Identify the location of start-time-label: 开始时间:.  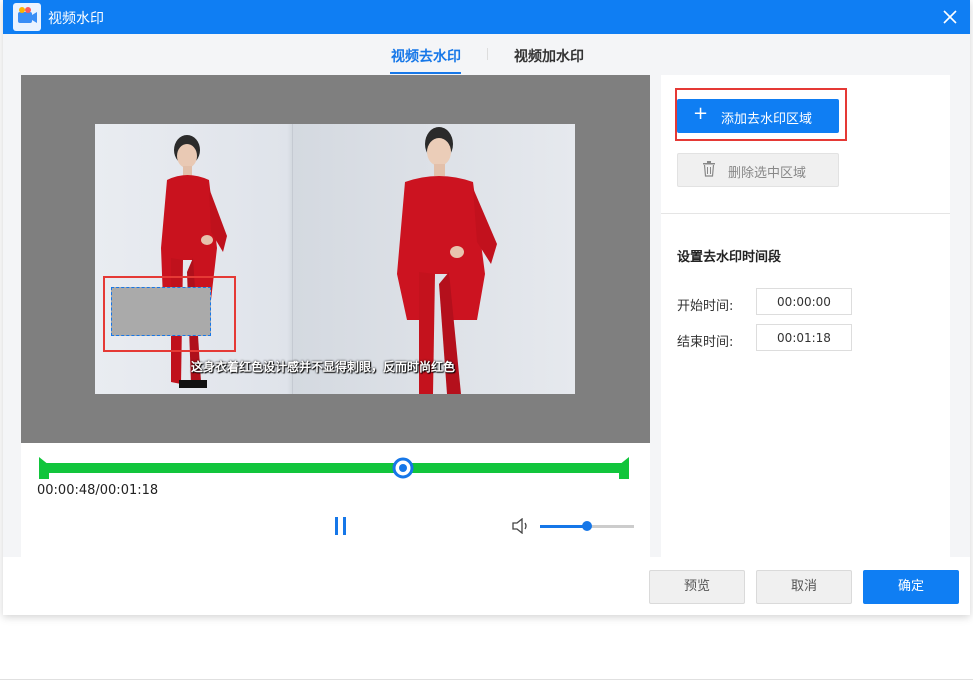
(705, 306).